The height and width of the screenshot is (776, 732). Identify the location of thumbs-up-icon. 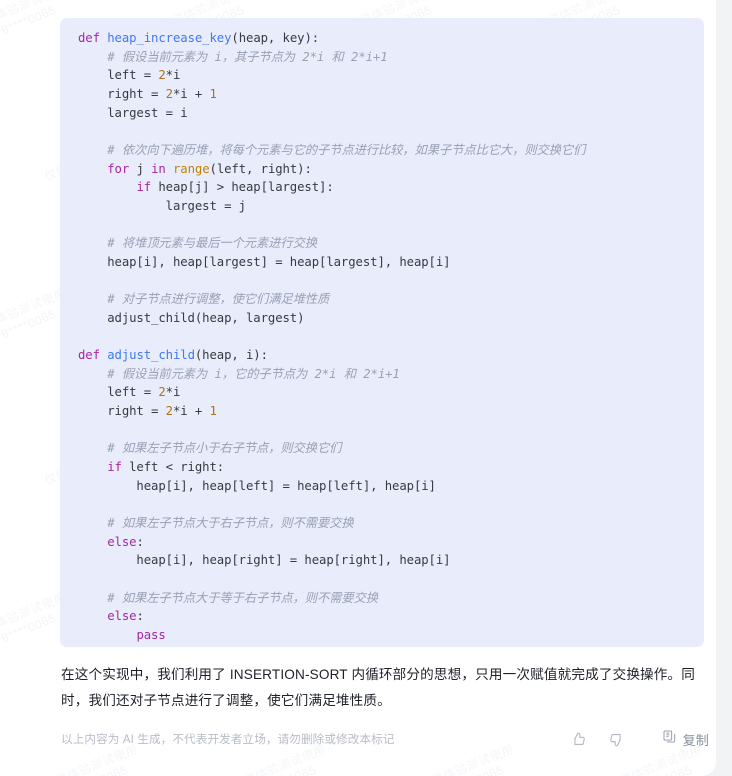
(578, 739).